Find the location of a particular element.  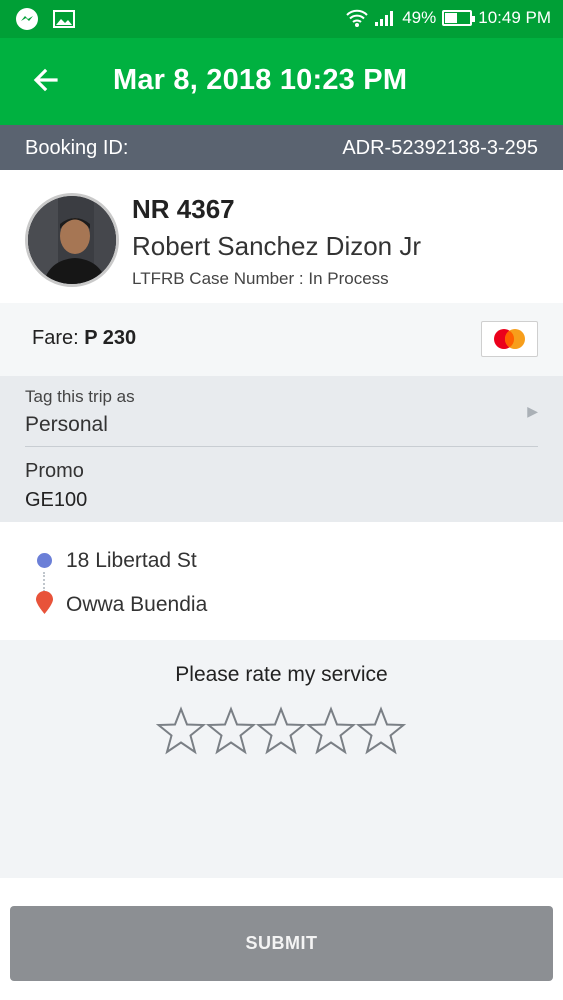

pickup-address: 18 Libertad St is located at coordinates (131, 560).